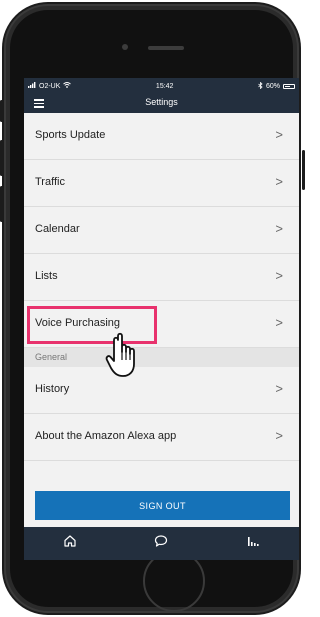 This screenshot has width=320, height=617. What do you see at coordinates (57, 229) in the screenshot?
I see `settings-item-label: Calendar` at bounding box center [57, 229].